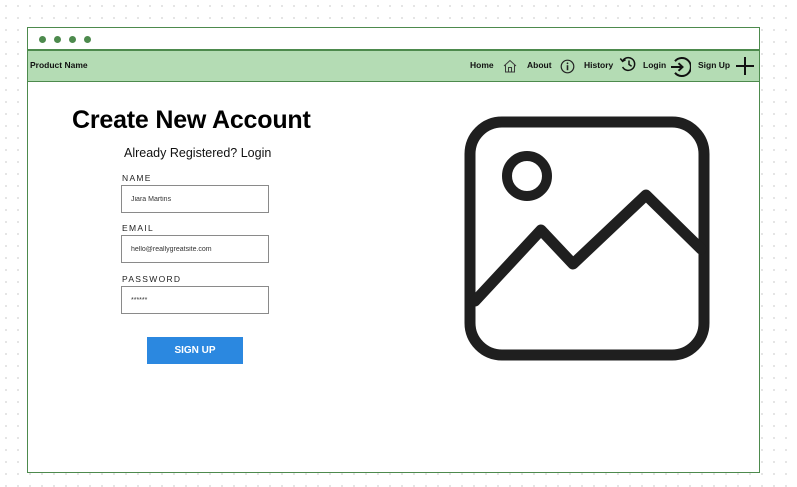 The width and height of the screenshot is (797, 487). I want to click on nav-signup-link: Sign Up, so click(714, 65).